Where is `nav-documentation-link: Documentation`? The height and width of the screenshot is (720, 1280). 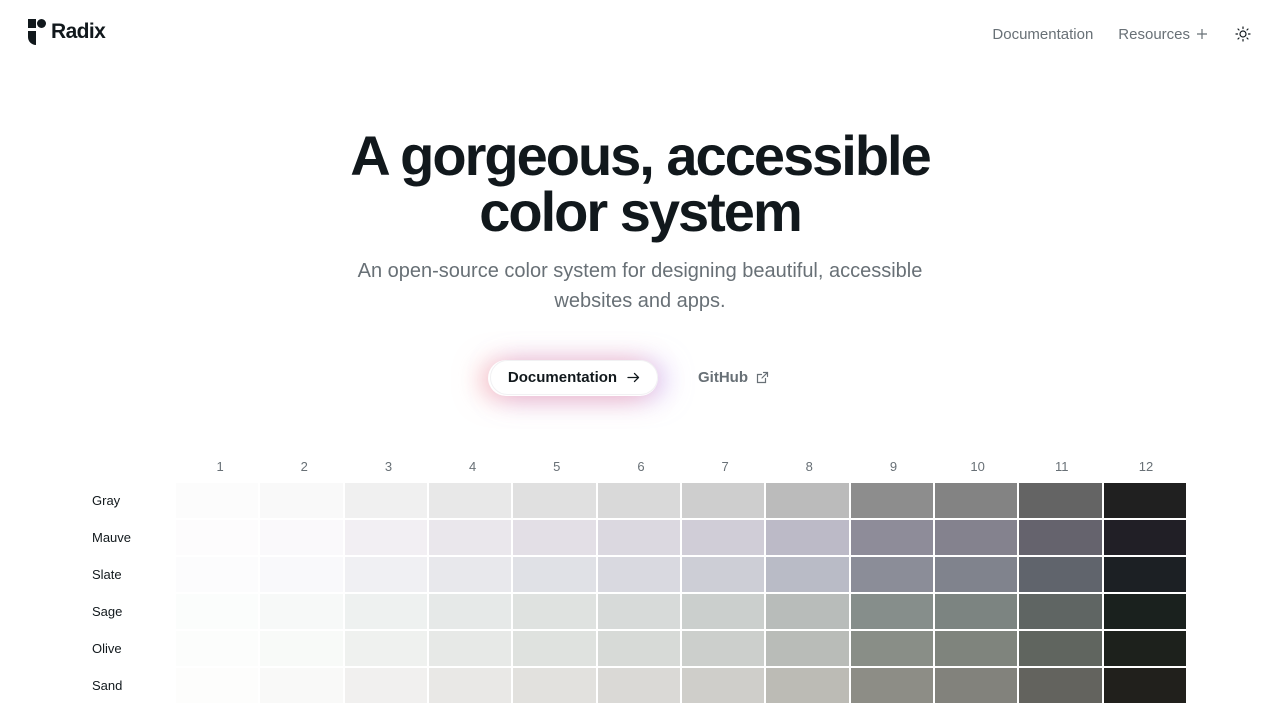 nav-documentation-link: Documentation is located at coordinates (1042, 34).